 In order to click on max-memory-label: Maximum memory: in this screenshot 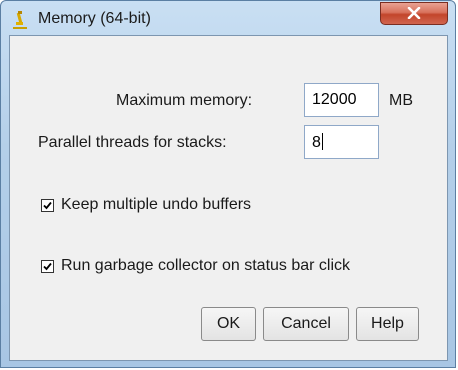, I will do `click(184, 100)`.